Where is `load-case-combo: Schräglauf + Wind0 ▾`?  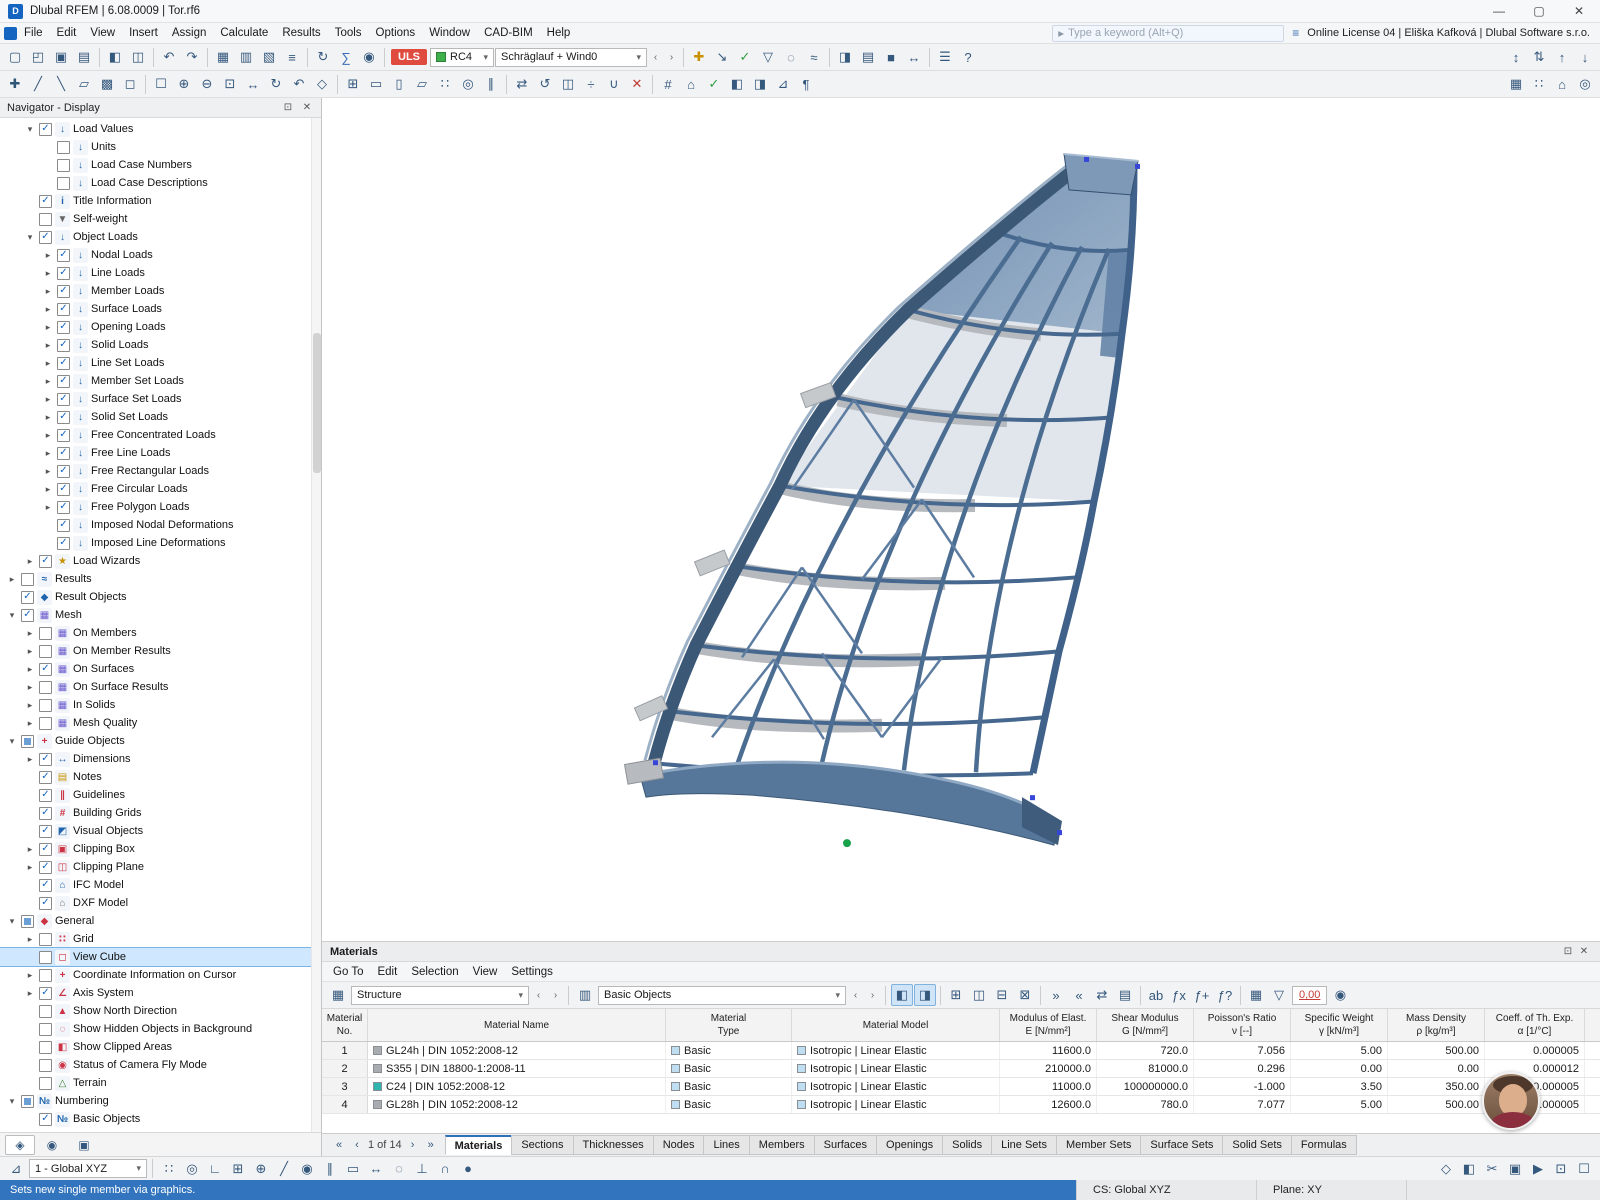 load-case-combo: Schräglauf + Wind0 ▾ is located at coordinates (571, 57).